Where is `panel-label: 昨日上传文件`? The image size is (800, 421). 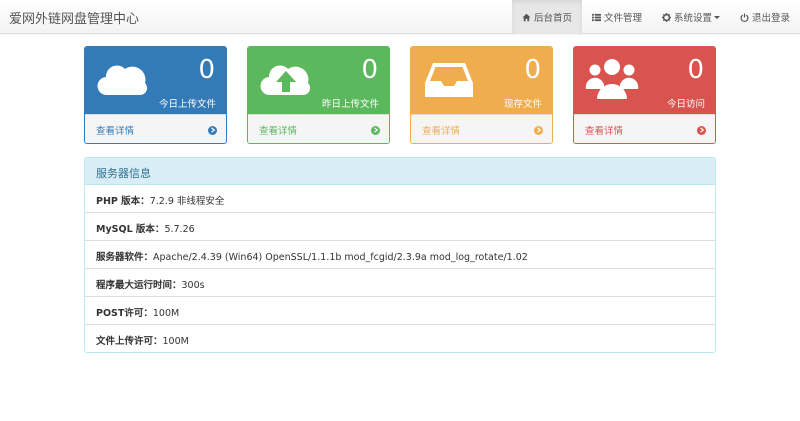
panel-label: 昨日上传文件 is located at coordinates (350, 104).